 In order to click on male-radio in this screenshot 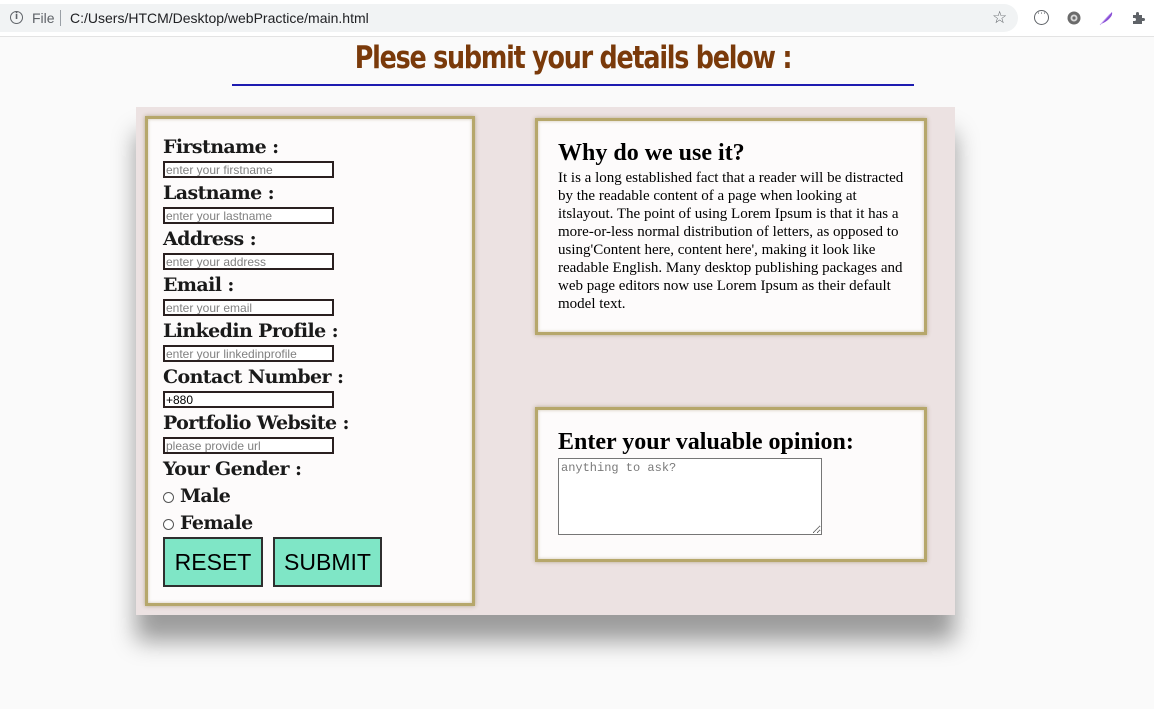, I will do `click(168, 497)`.